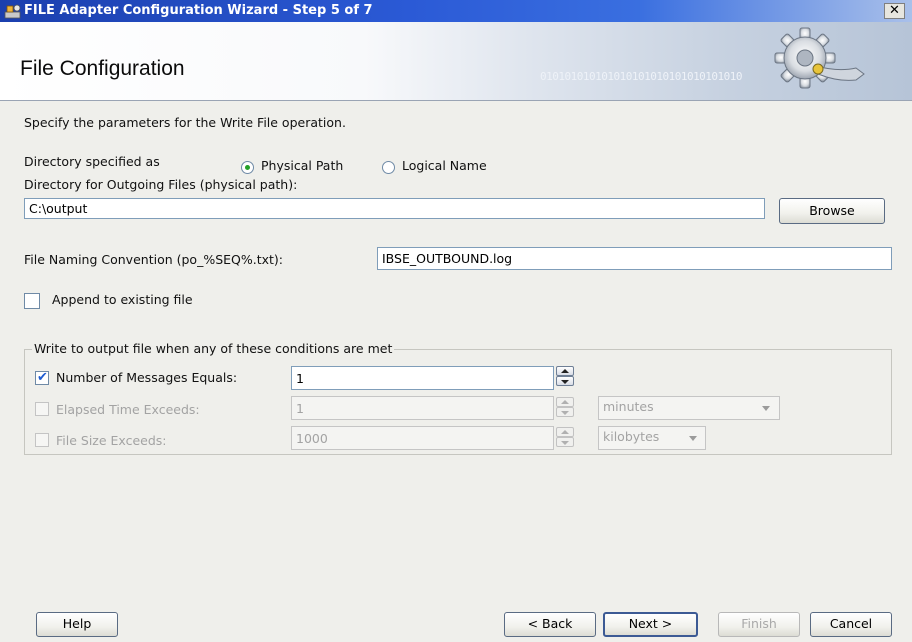 The image size is (912, 642). I want to click on elapsed-checkbox, so click(42, 409).